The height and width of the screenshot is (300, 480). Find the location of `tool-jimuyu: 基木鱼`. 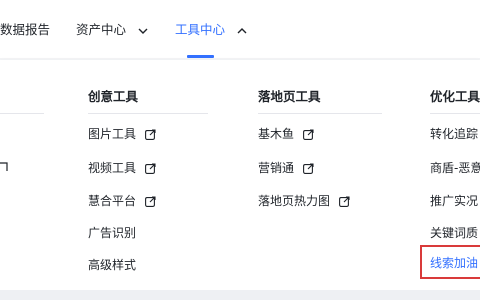

tool-jimuyu: 基木鱼 is located at coordinates (286, 134).